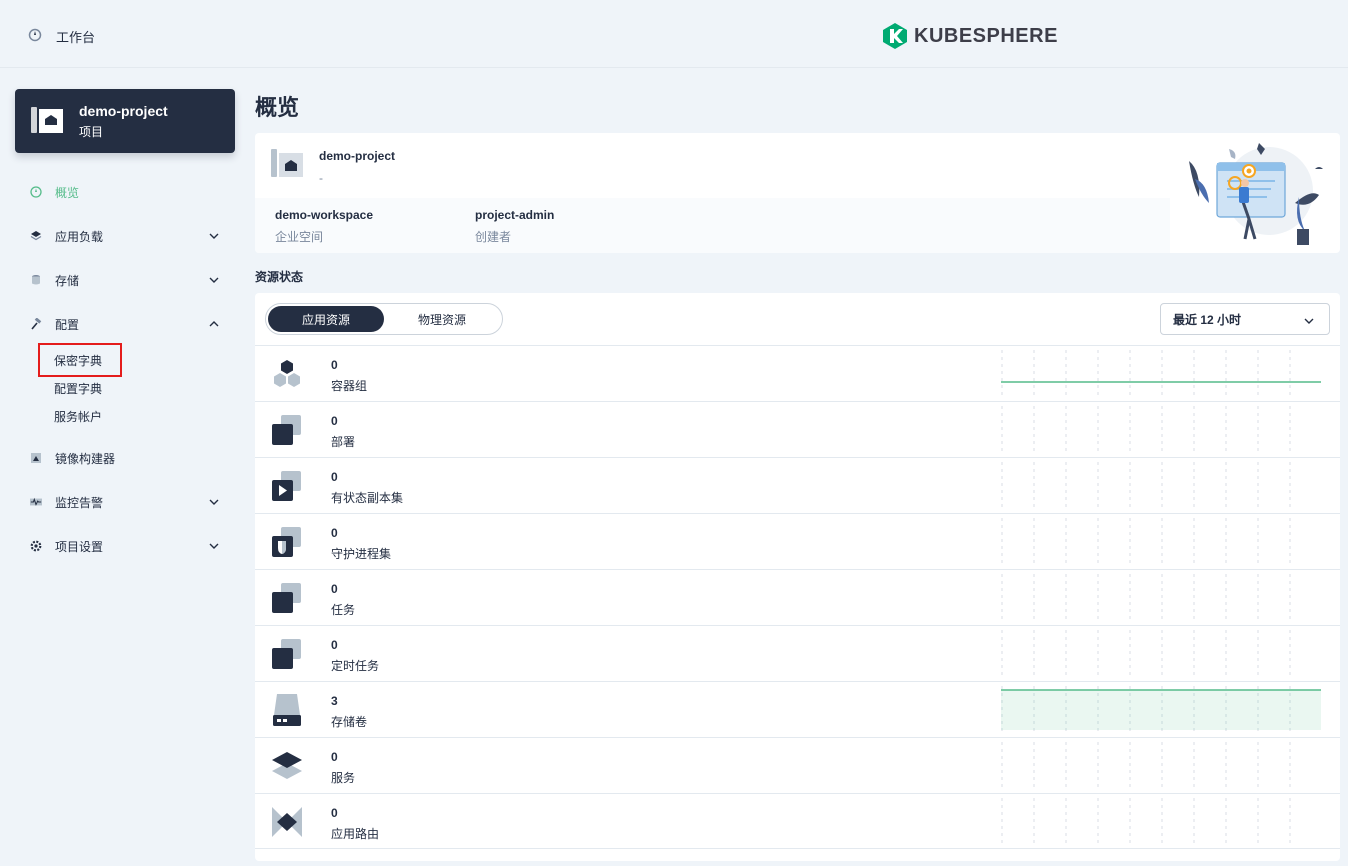 The height and width of the screenshot is (866, 1348). I want to click on tab-physical-resources: 物理资源, so click(442, 319).